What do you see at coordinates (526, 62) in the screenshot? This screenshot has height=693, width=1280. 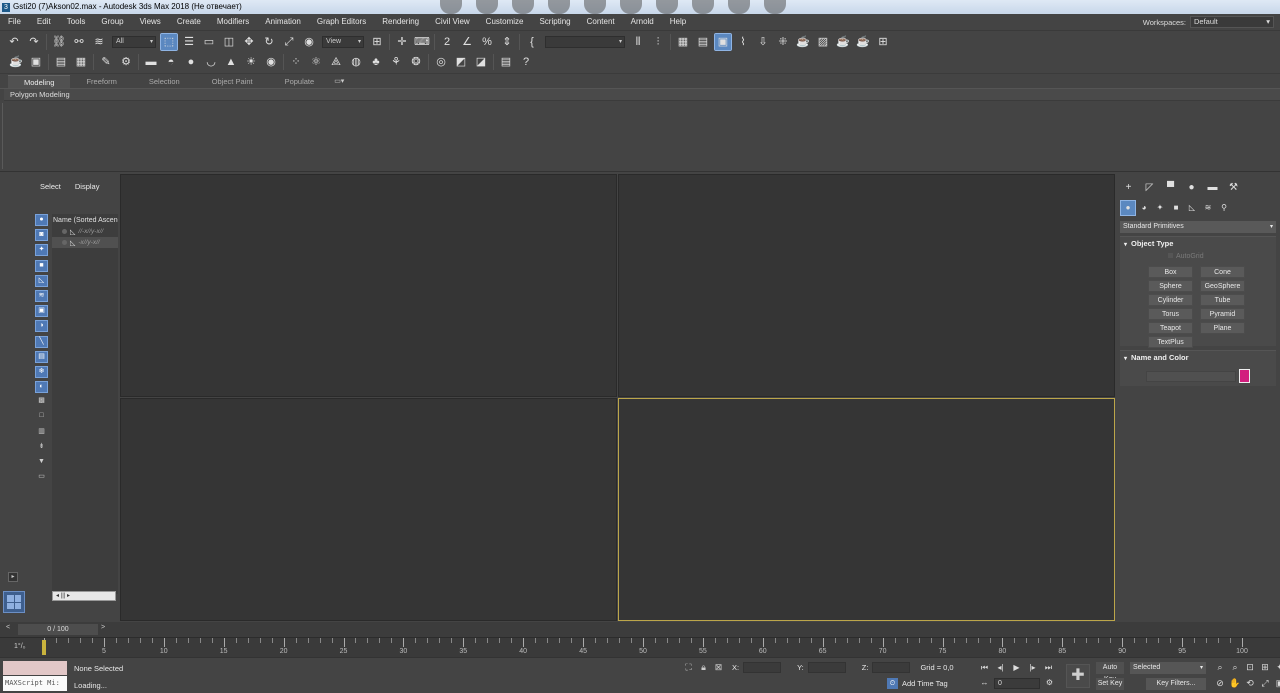 I see `help-icon: ?` at bounding box center [526, 62].